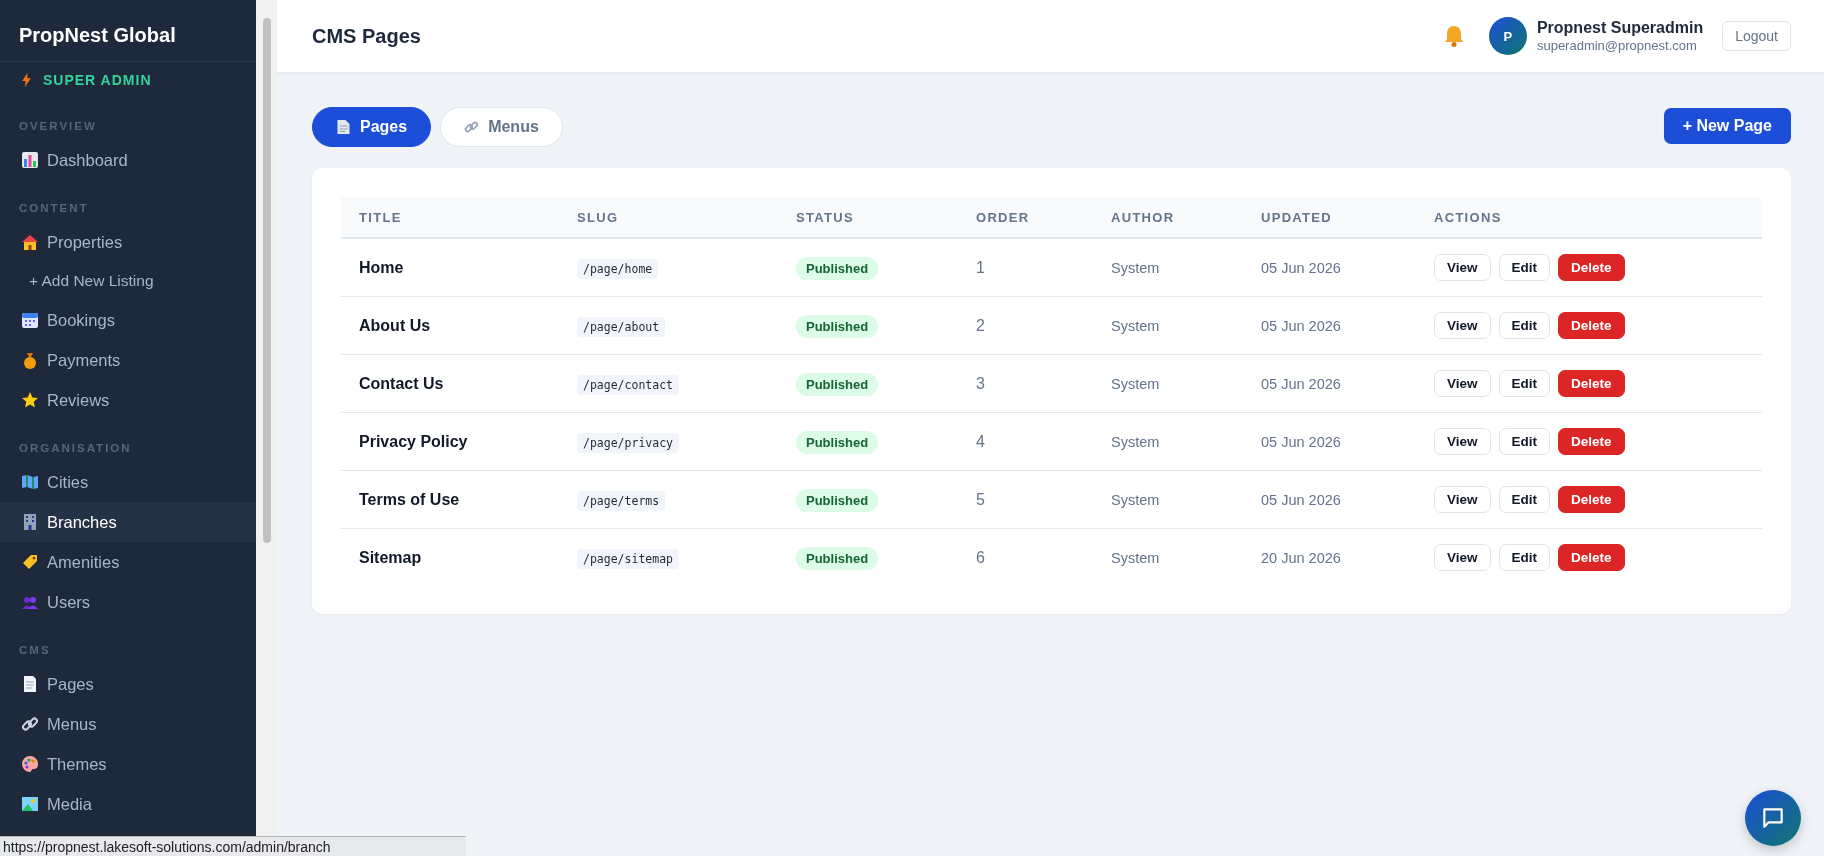  I want to click on logout-button: Logout, so click(1756, 36).